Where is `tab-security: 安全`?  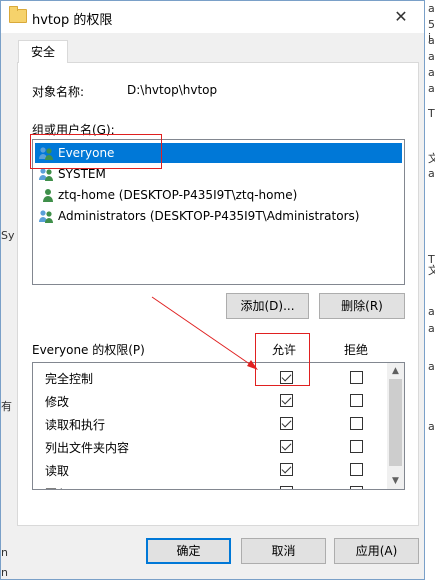
tab-security: 安全 is located at coordinates (43, 51).